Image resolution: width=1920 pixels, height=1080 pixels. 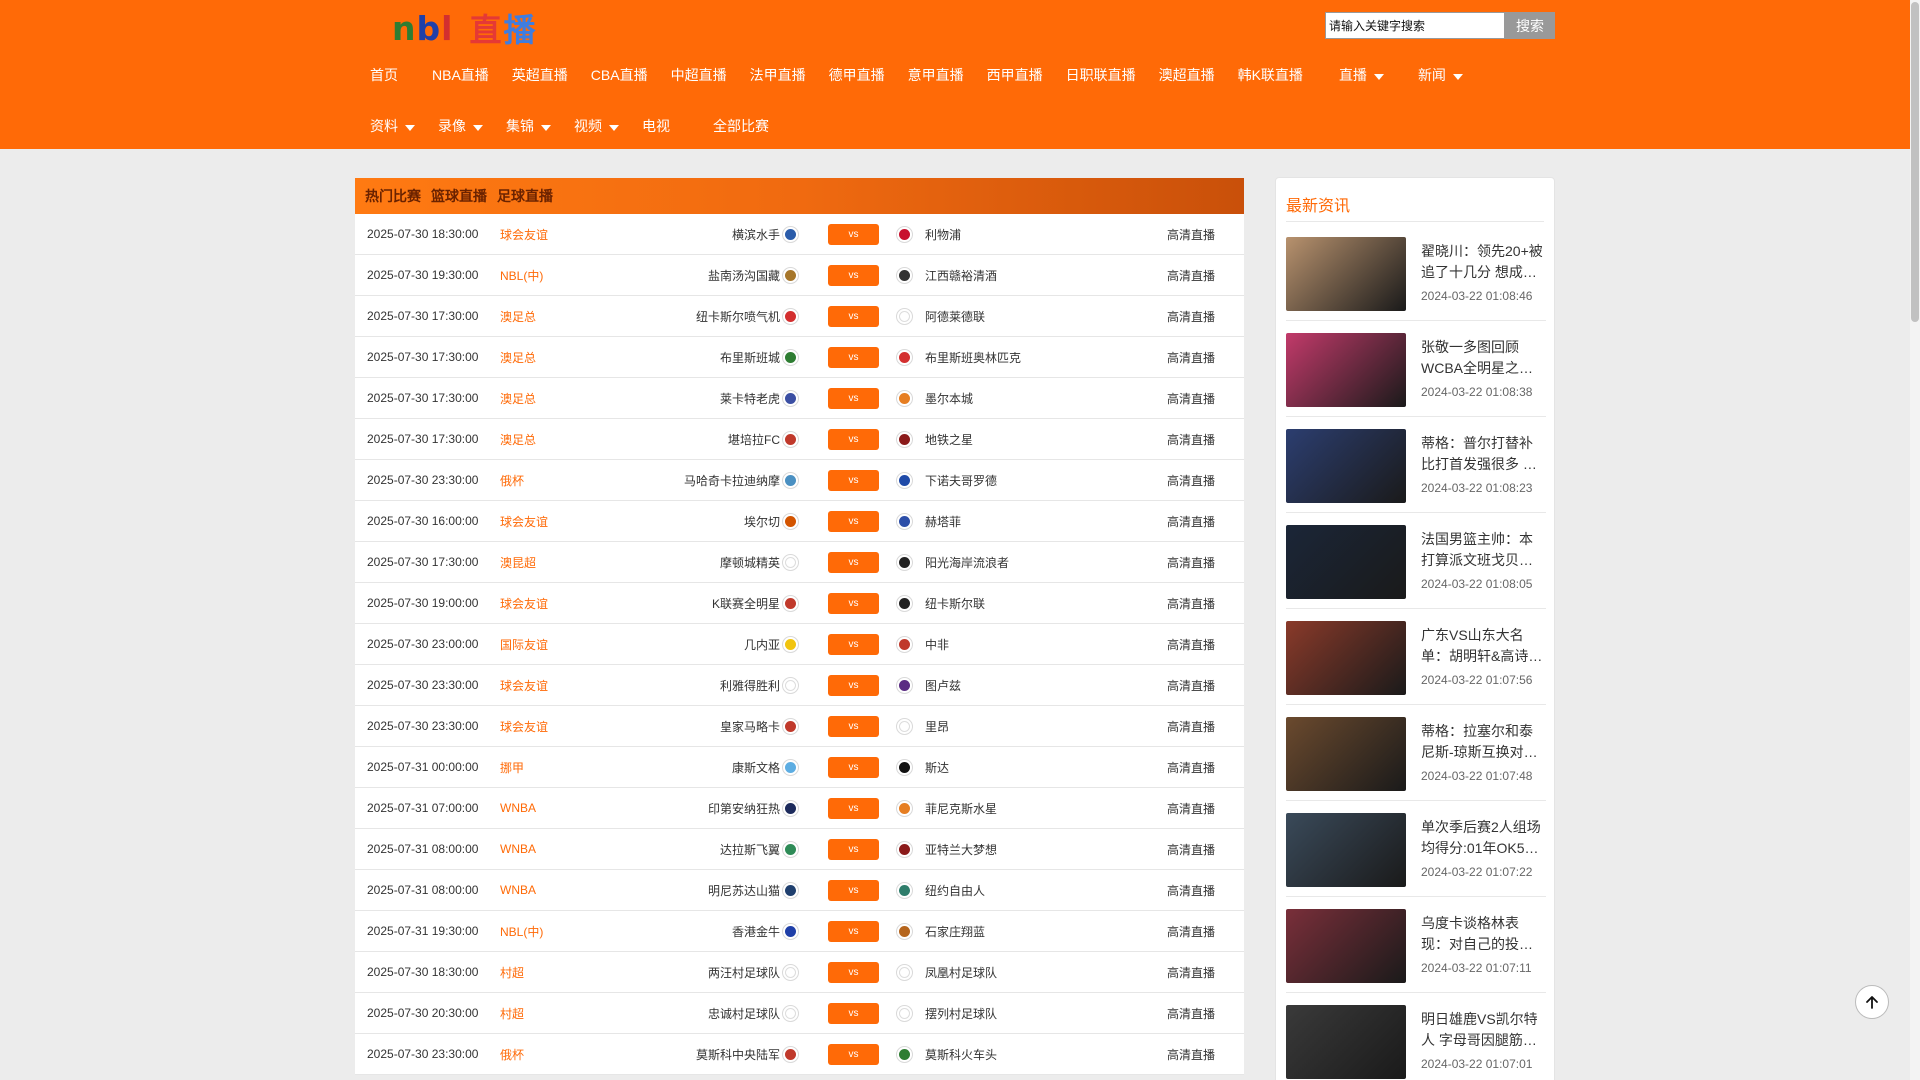 I want to click on away-team: 石家庄翔蓝, so click(x=955, y=931).